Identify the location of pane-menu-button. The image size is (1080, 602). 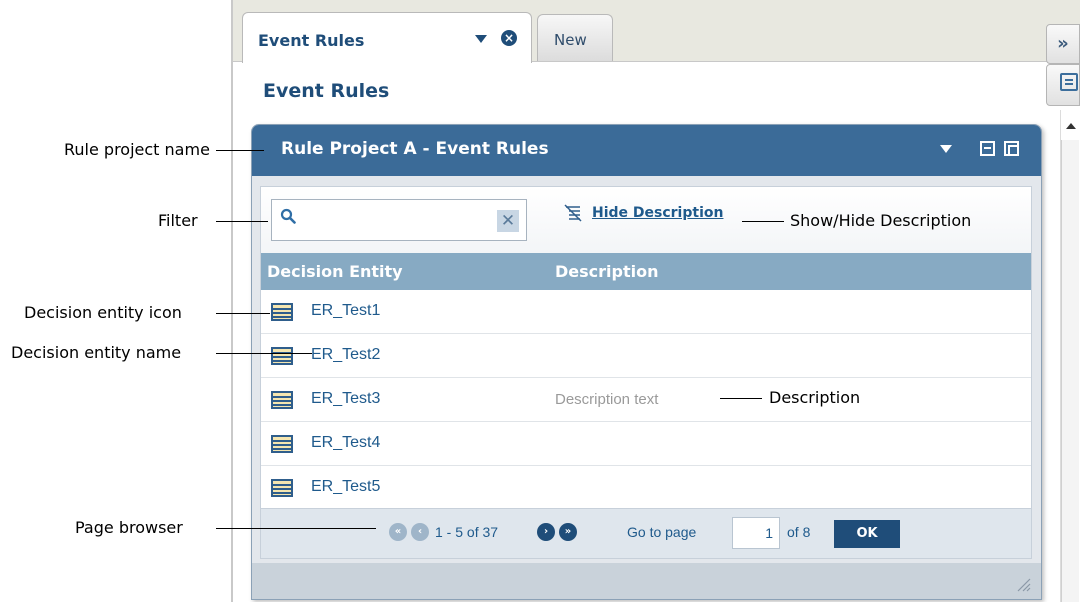
(1063, 85).